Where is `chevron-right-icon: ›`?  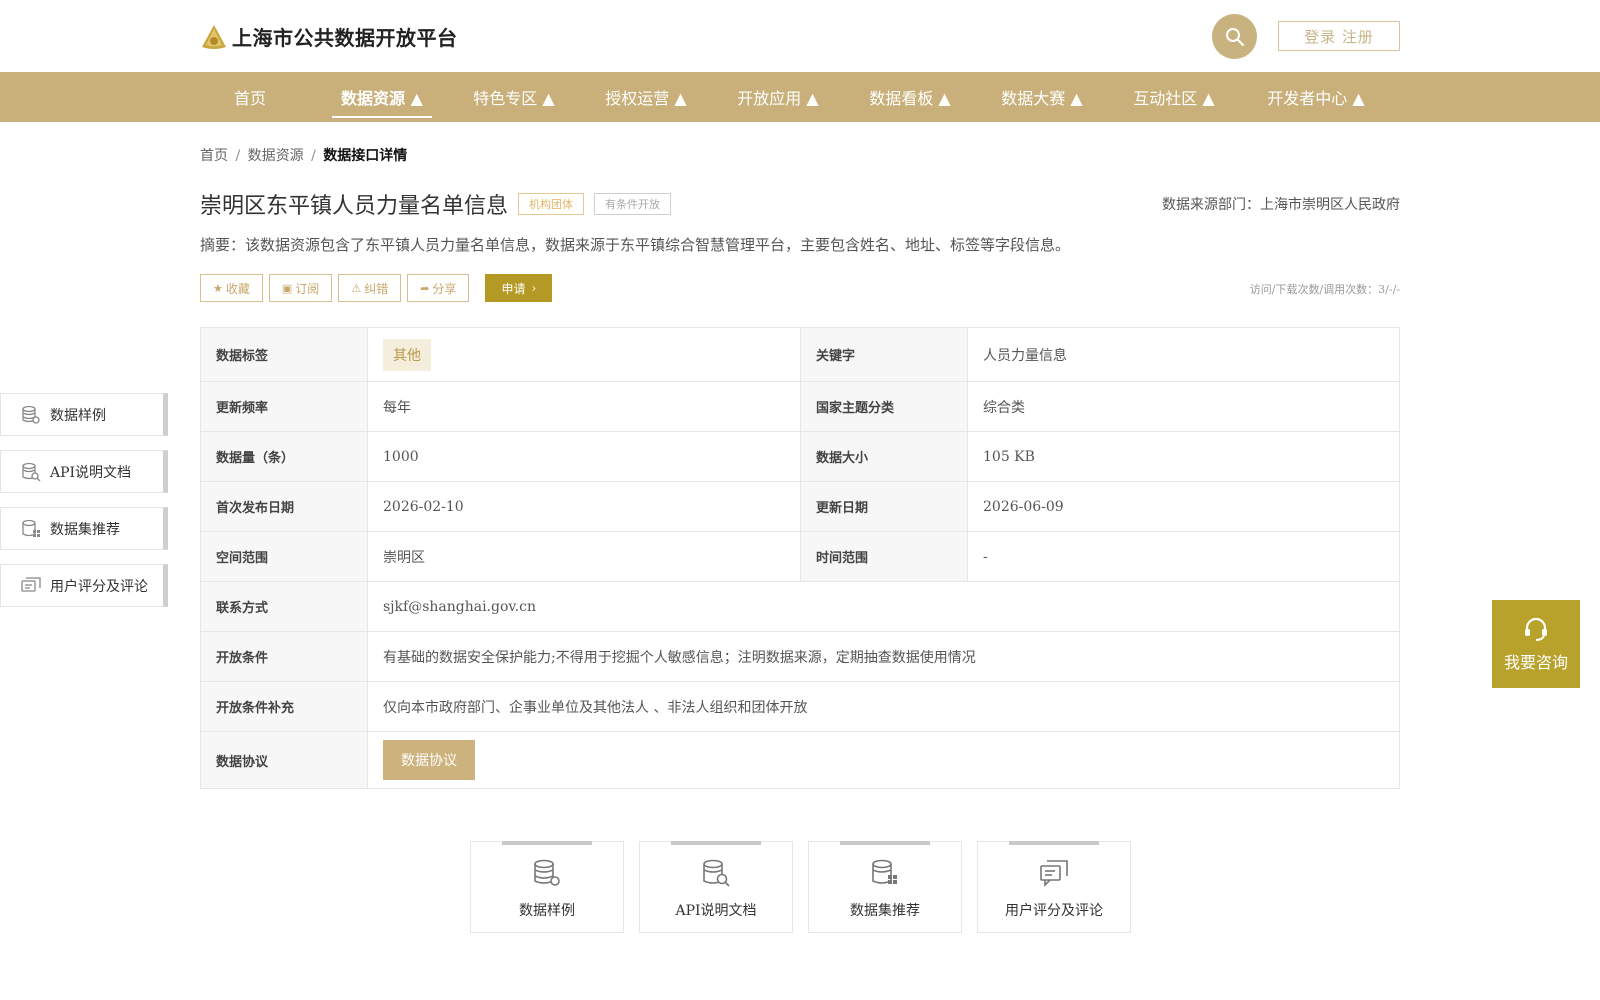
chevron-right-icon: › is located at coordinates (534, 288).